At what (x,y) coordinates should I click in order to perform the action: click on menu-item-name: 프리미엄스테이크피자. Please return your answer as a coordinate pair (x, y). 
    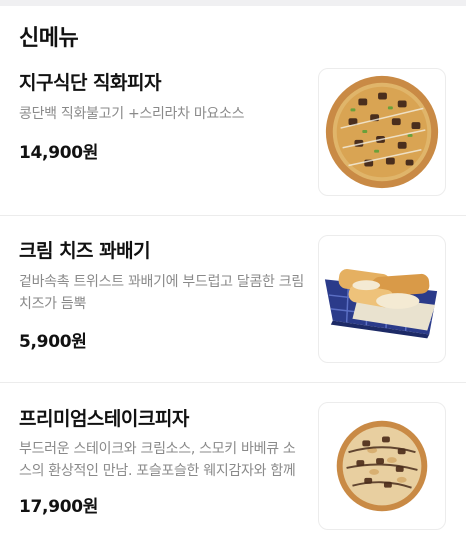
    Looking at the image, I should click on (104, 419).